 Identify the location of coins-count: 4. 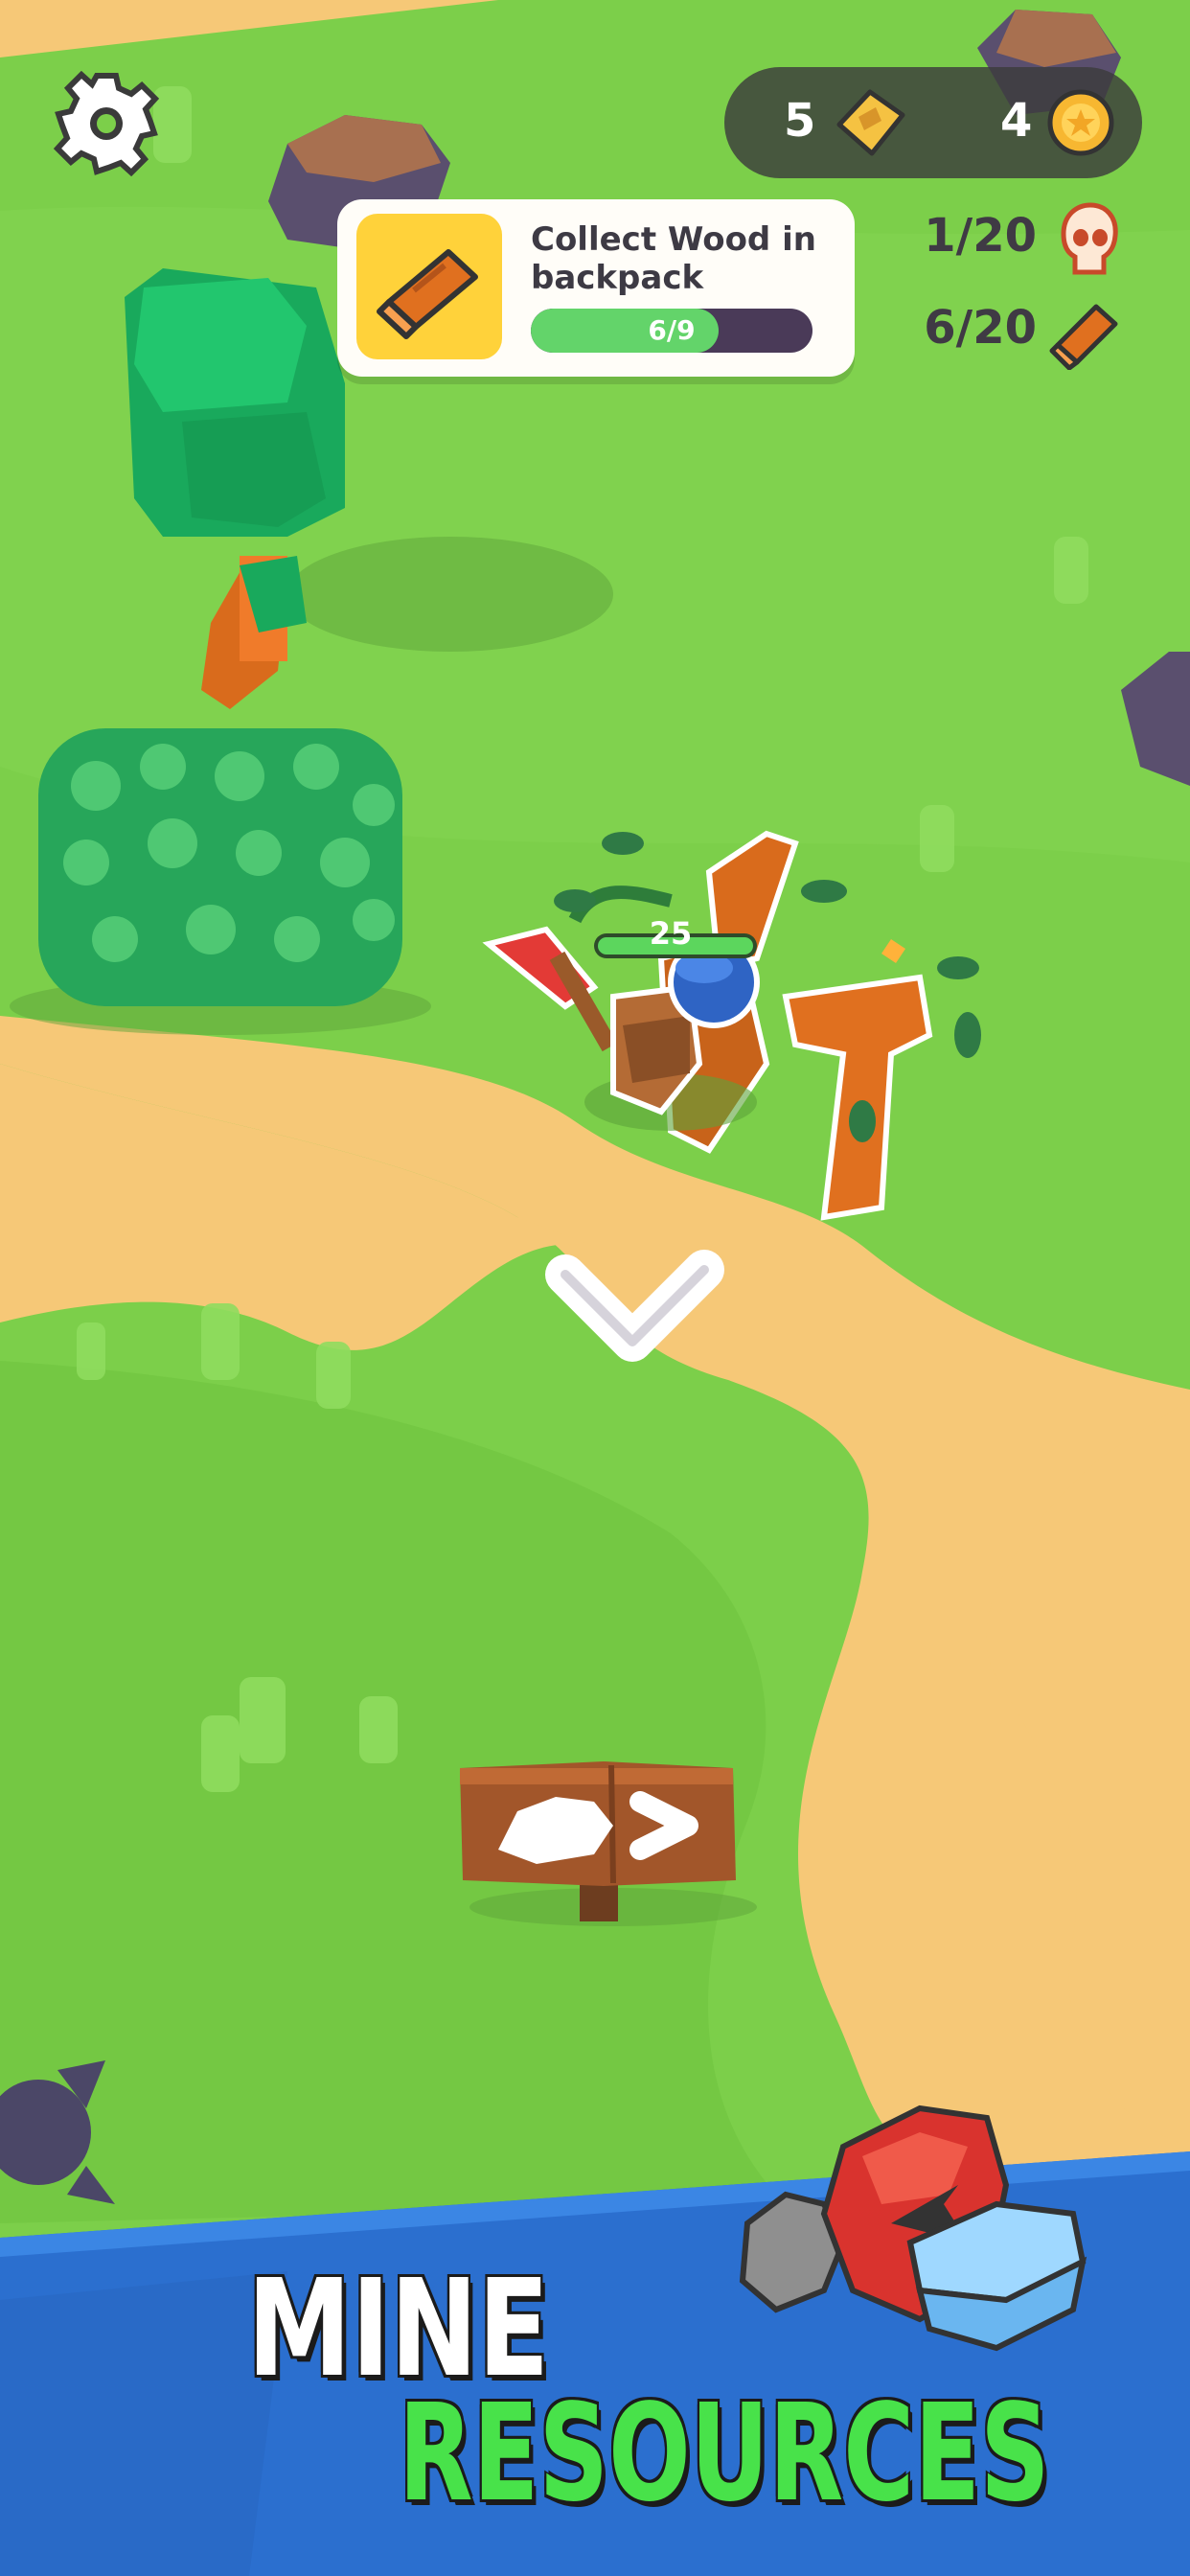
(1016, 121).